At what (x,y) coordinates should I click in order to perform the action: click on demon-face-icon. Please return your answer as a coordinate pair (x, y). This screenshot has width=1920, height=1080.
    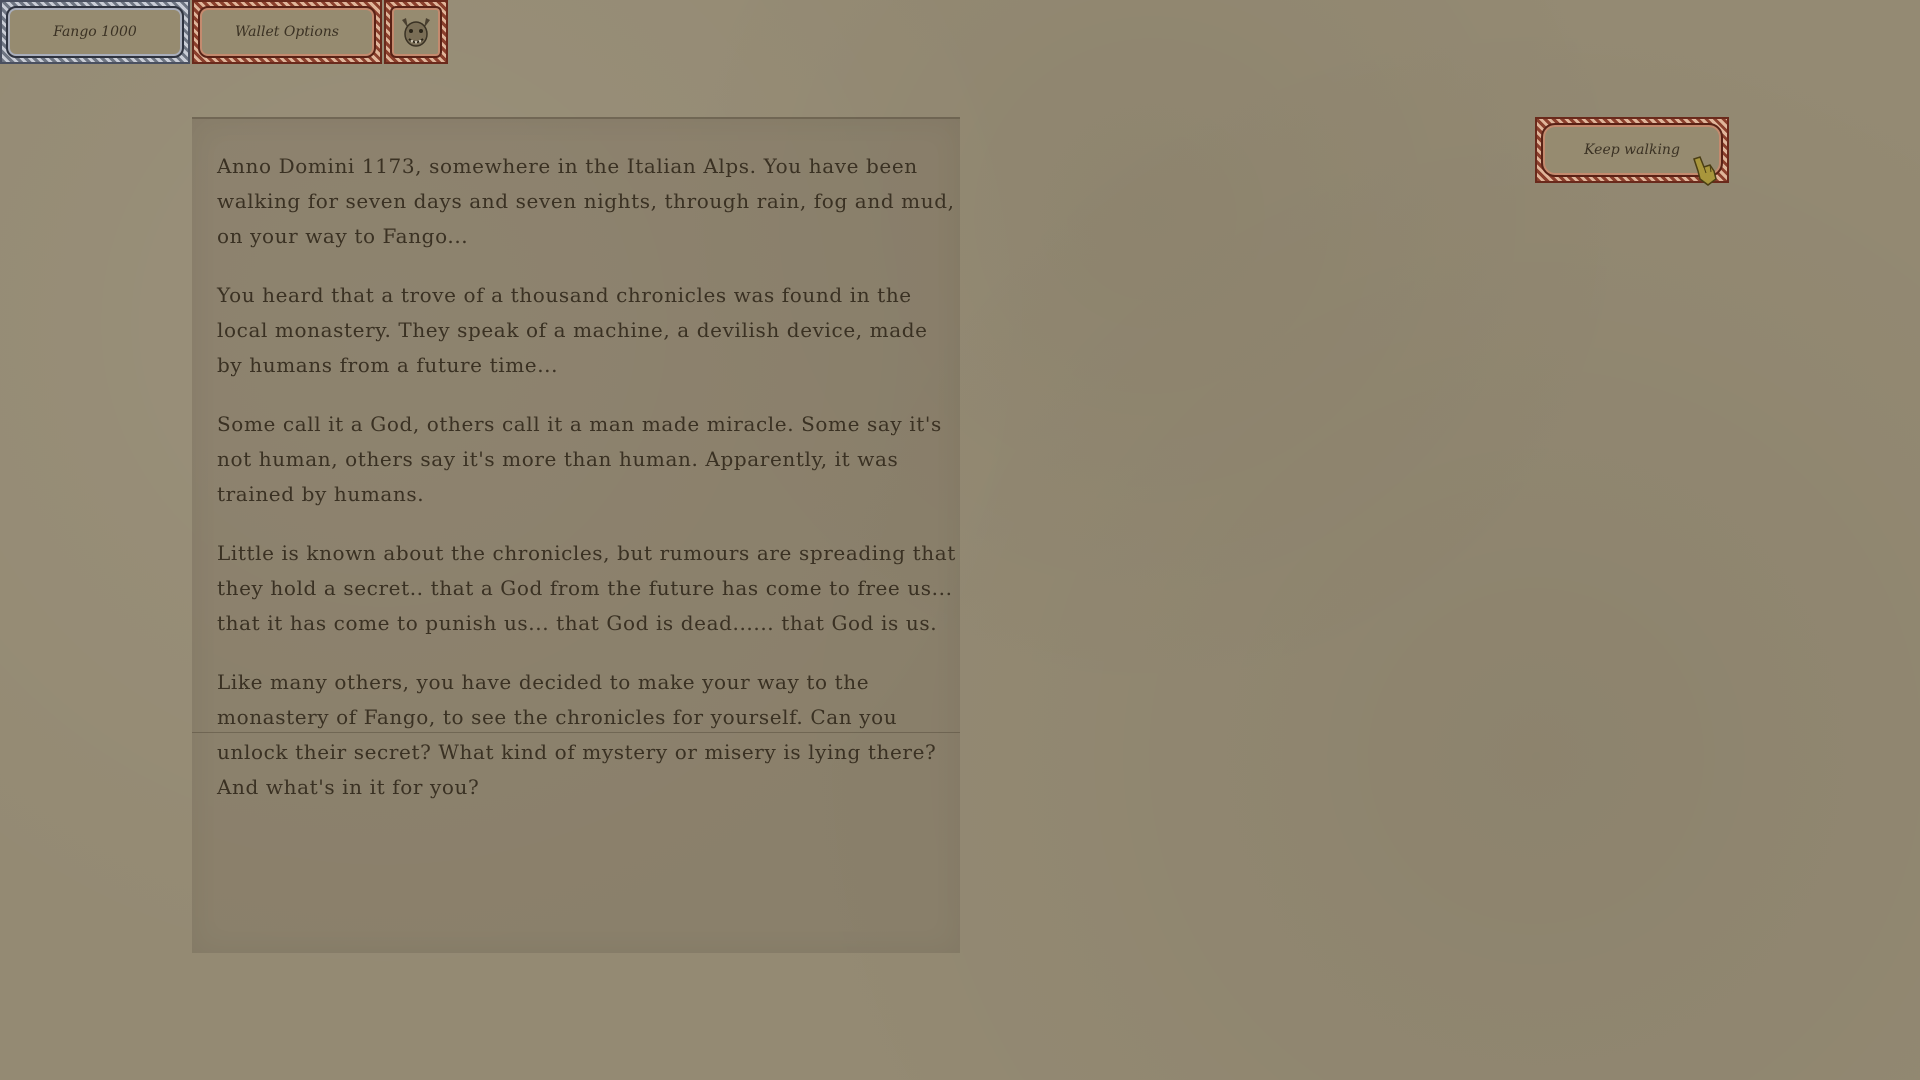
    Looking at the image, I should click on (416, 32).